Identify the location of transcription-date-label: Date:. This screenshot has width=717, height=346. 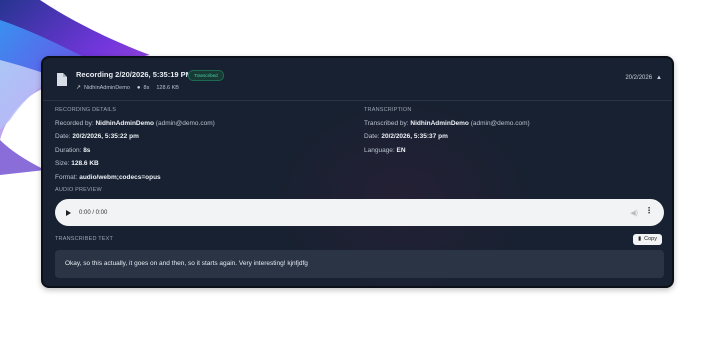
(372, 136).